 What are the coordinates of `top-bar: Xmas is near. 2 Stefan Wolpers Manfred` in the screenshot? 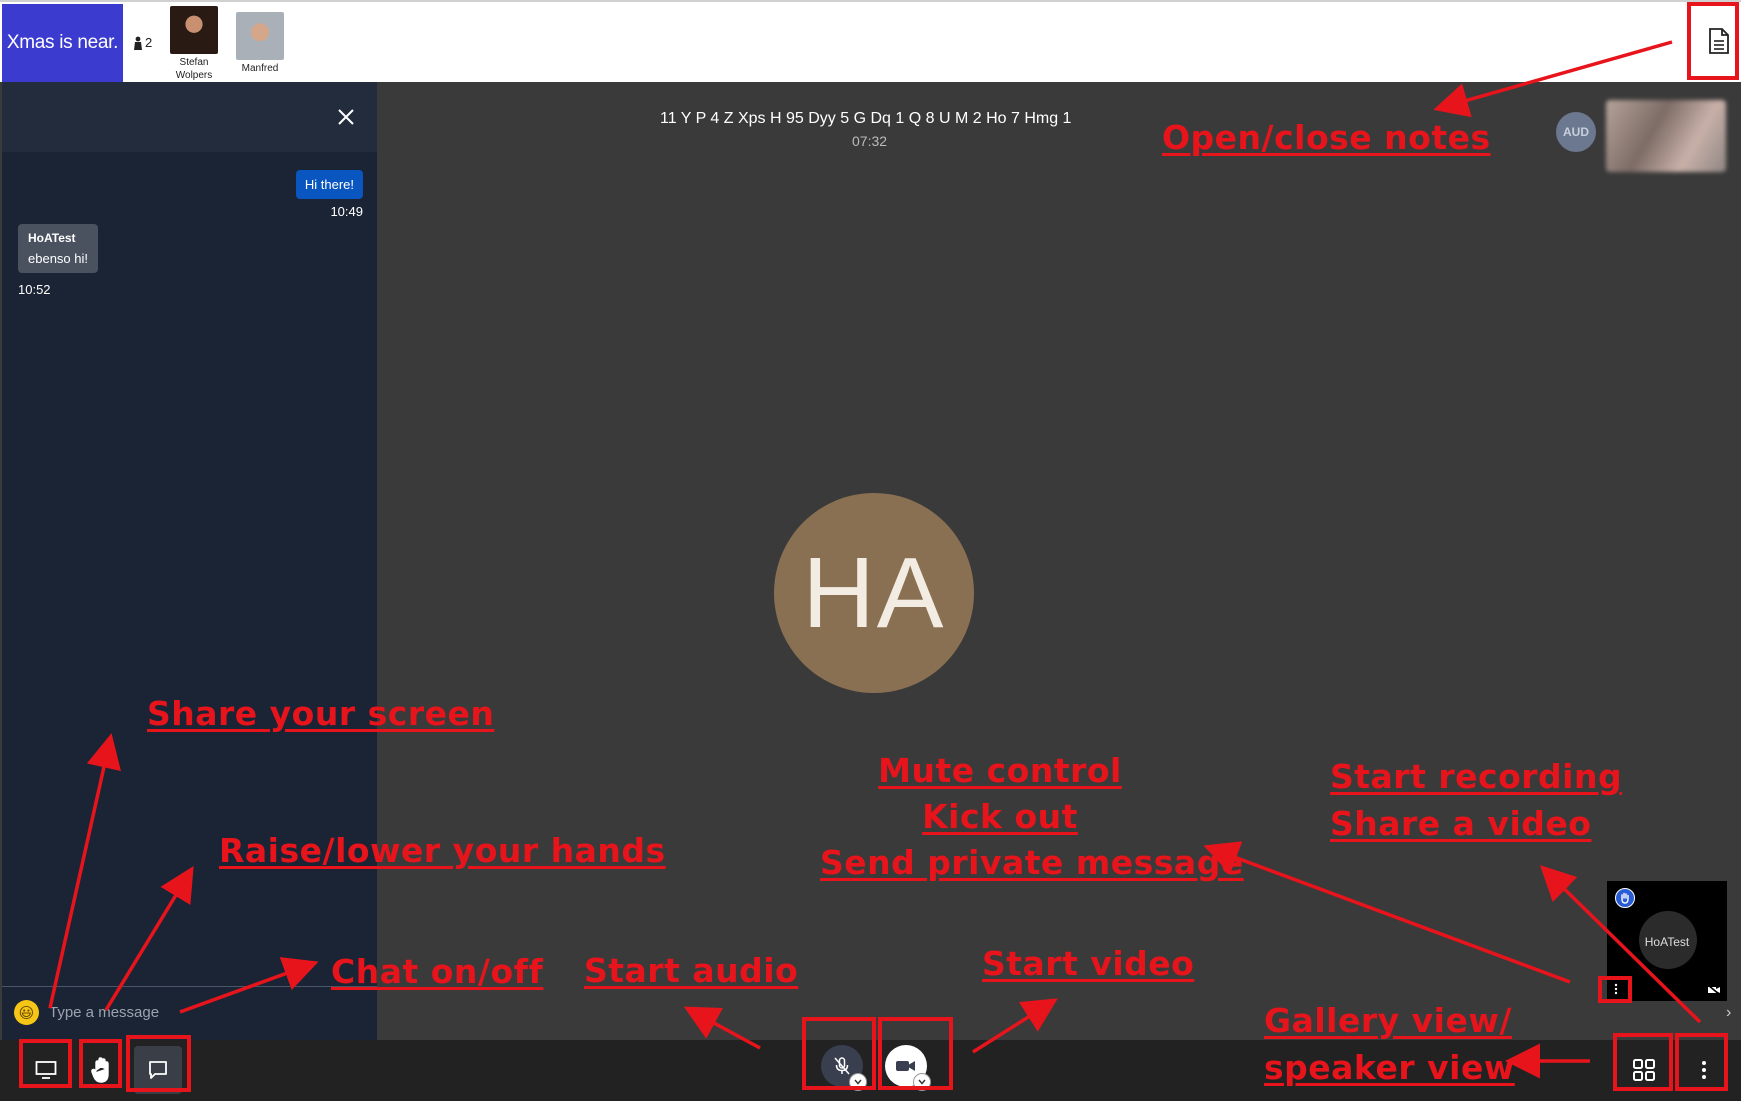 It's located at (870, 41).